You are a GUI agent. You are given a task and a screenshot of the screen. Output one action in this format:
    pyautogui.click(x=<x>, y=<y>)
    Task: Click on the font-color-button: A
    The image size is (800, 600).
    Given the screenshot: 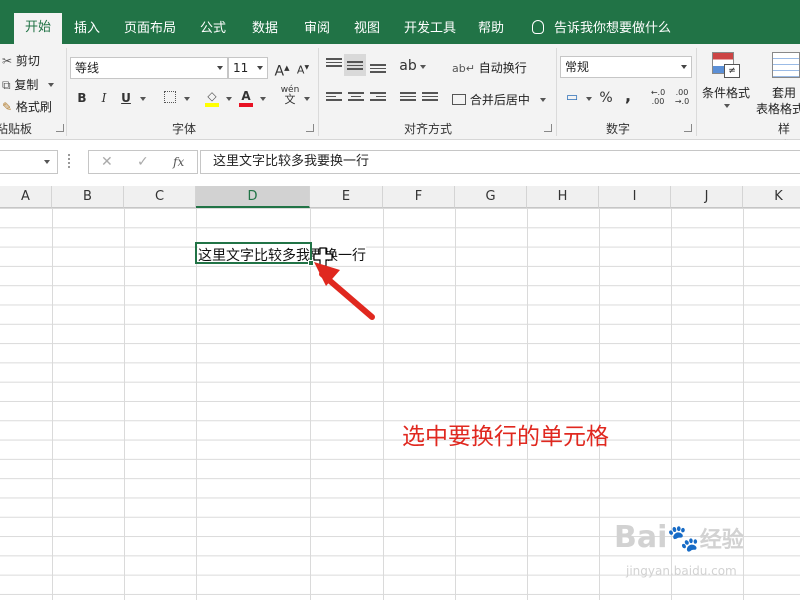 What is the action you would take?
    pyautogui.click(x=246, y=96)
    